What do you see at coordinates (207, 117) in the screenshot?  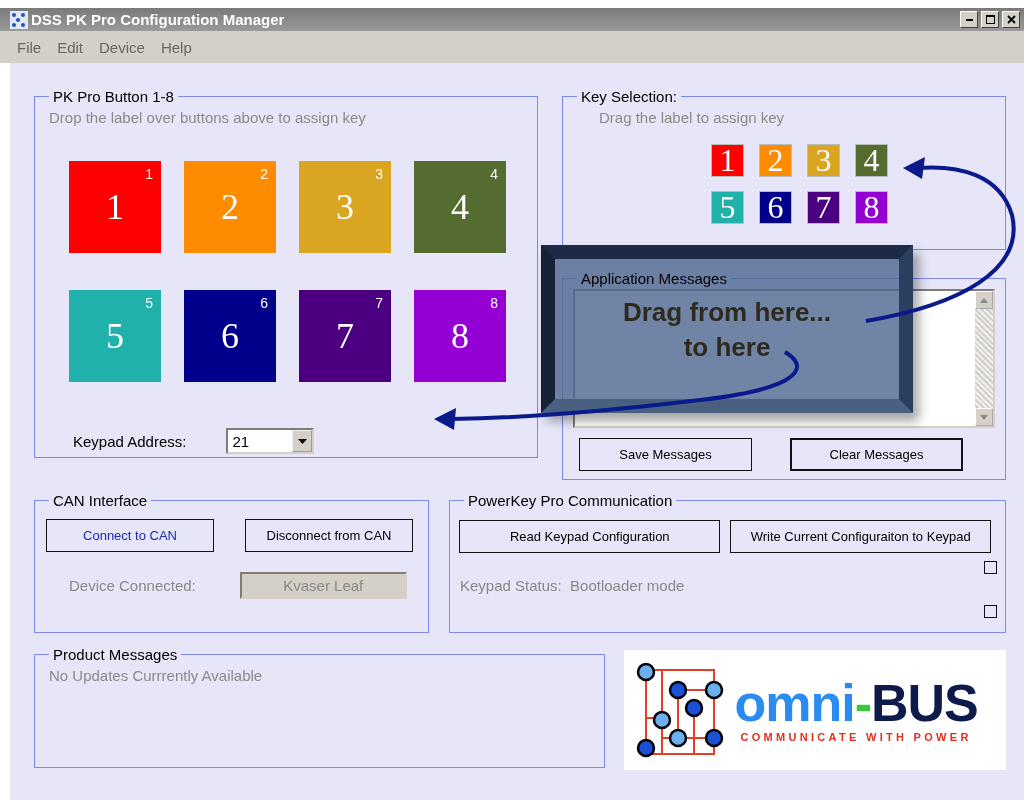 I see `hint-text: Drop the label over buttons above to assign key` at bounding box center [207, 117].